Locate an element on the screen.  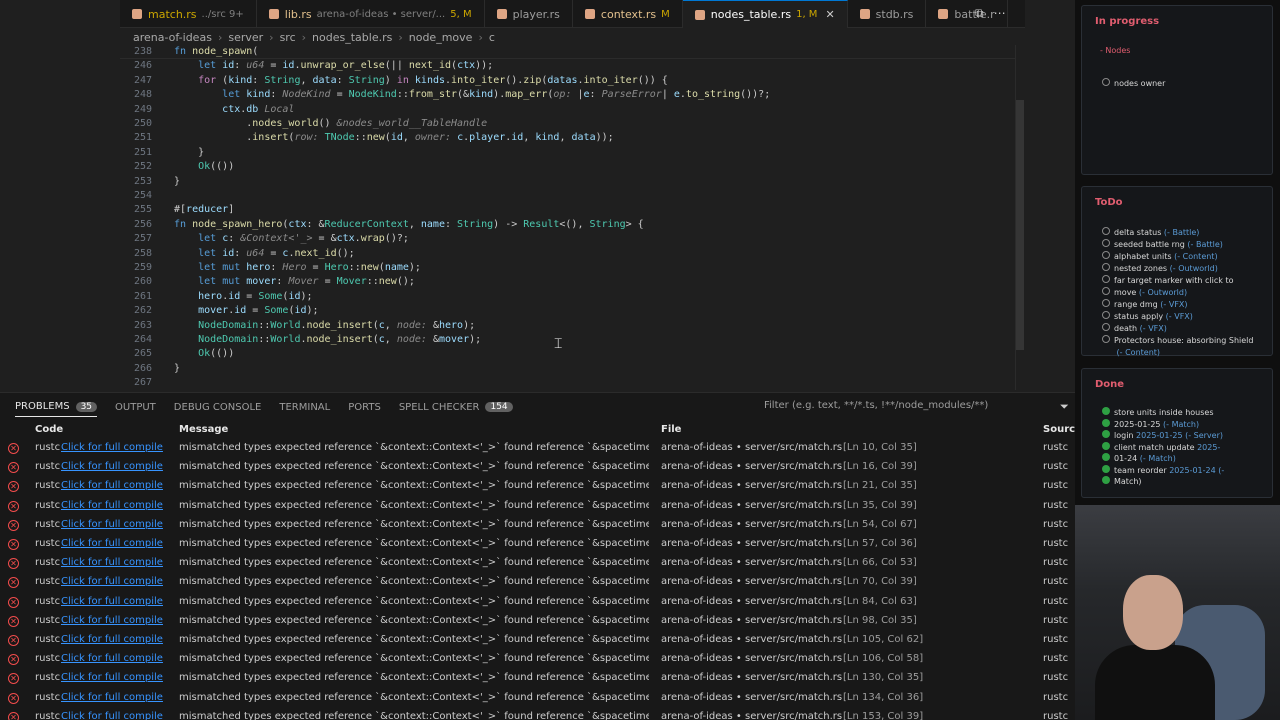
todo-title: ToDo is located at coordinates (1109, 202).